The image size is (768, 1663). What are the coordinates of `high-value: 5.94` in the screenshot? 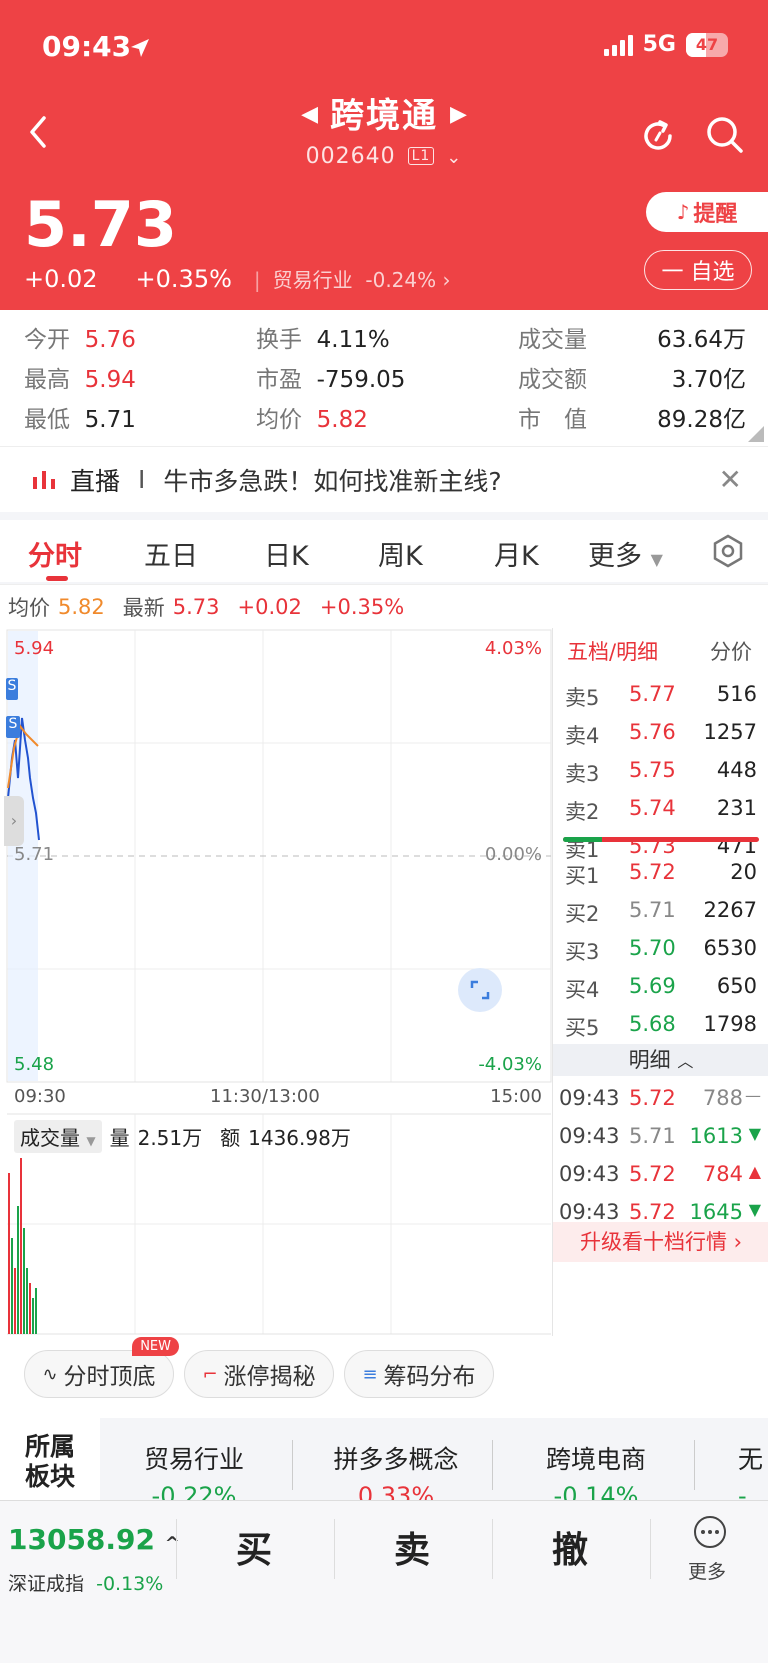 It's located at (110, 380).